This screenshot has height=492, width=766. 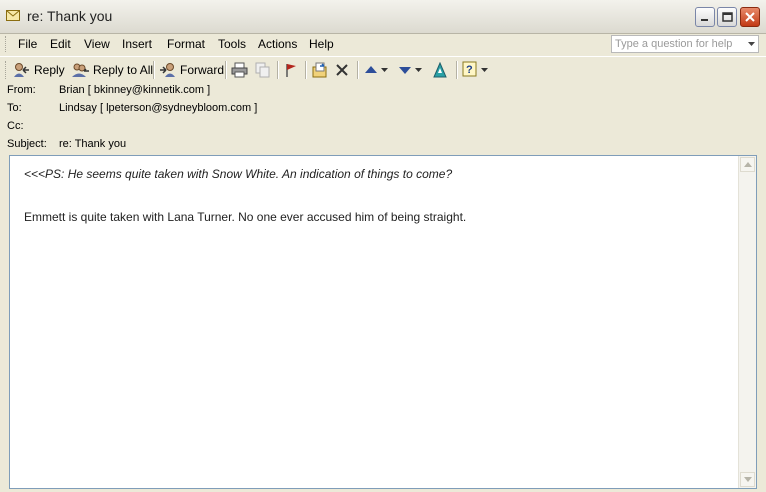 I want to click on menu-file: File, so click(x=27, y=44).